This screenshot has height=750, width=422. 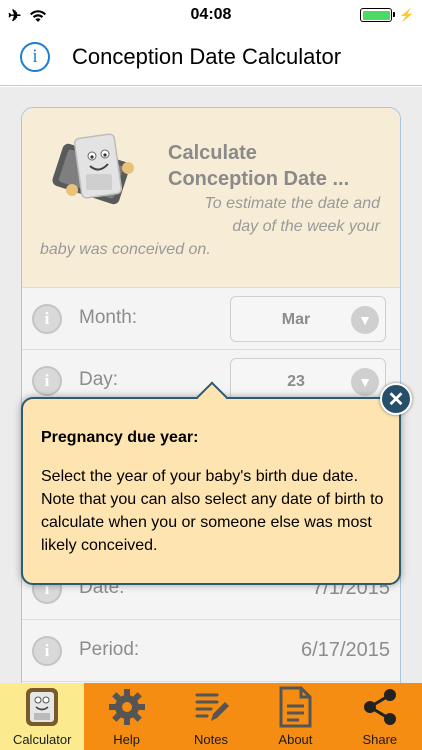 What do you see at coordinates (38, 16) in the screenshot?
I see `wifi-icon` at bounding box center [38, 16].